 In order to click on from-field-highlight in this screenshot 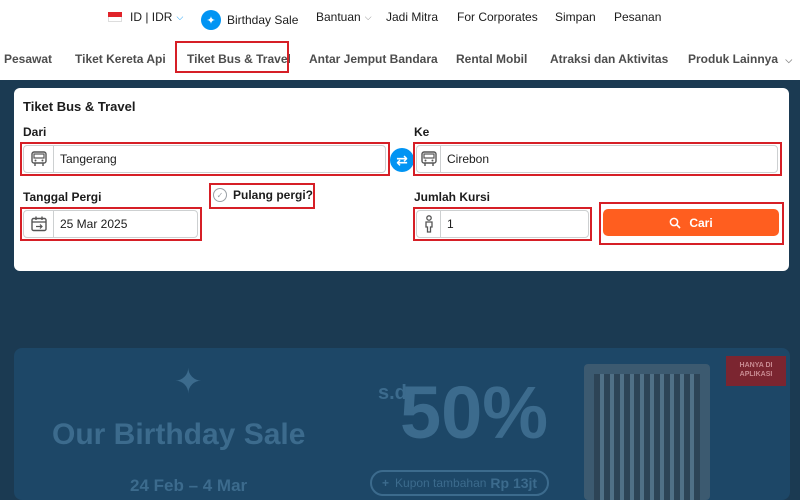, I will do `click(205, 159)`.